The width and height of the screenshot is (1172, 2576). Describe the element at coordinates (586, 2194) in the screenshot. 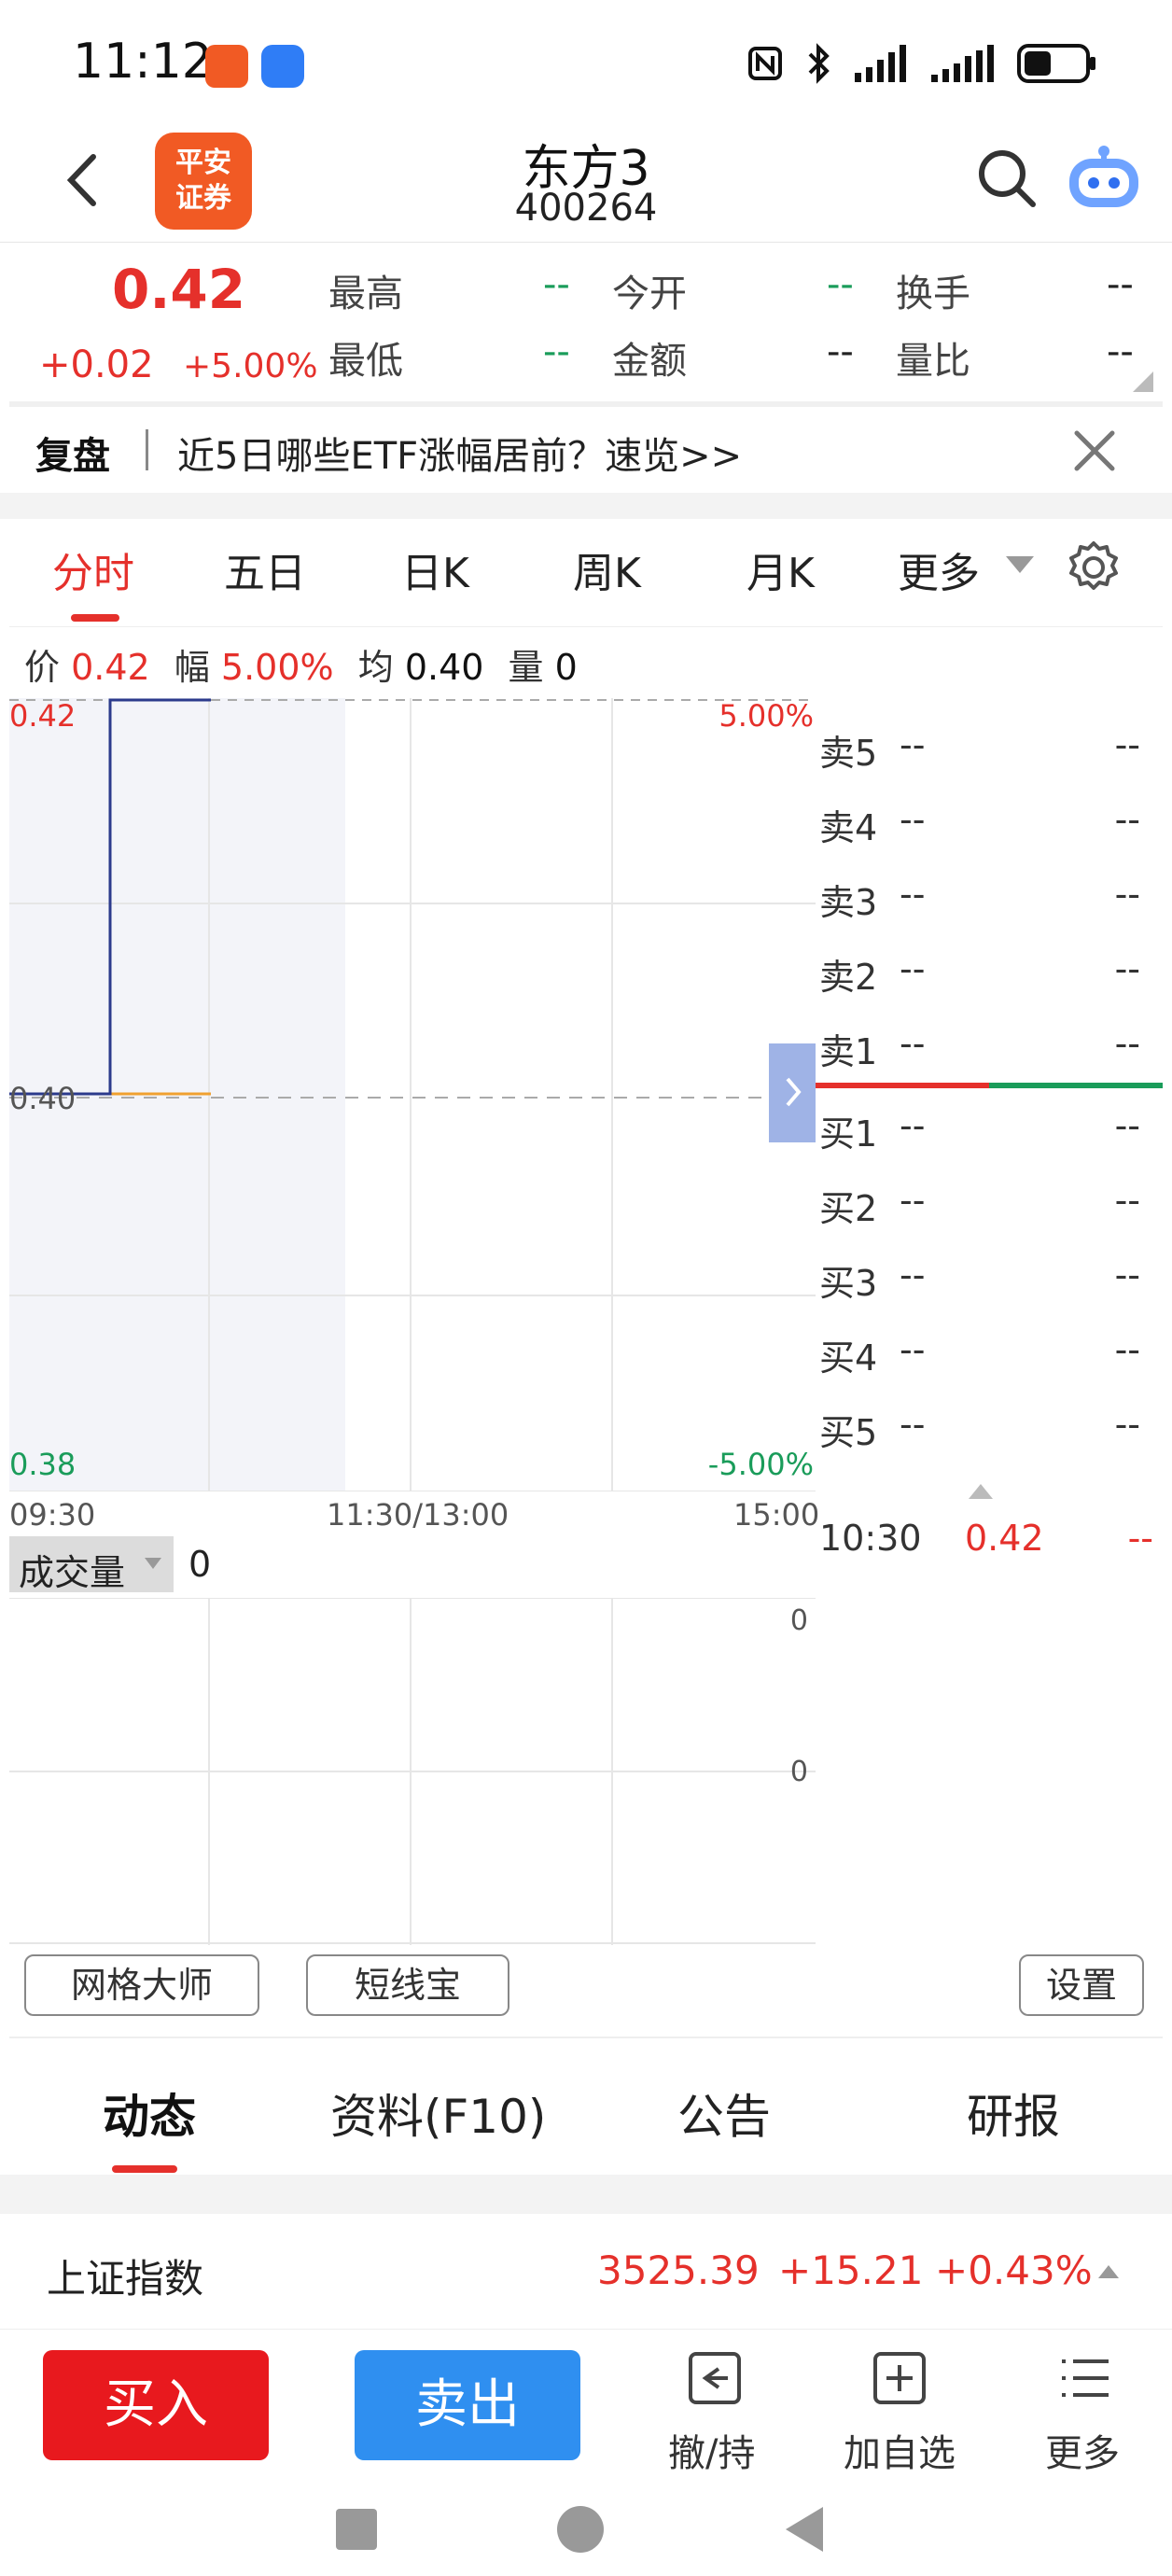

I see `divider` at that location.